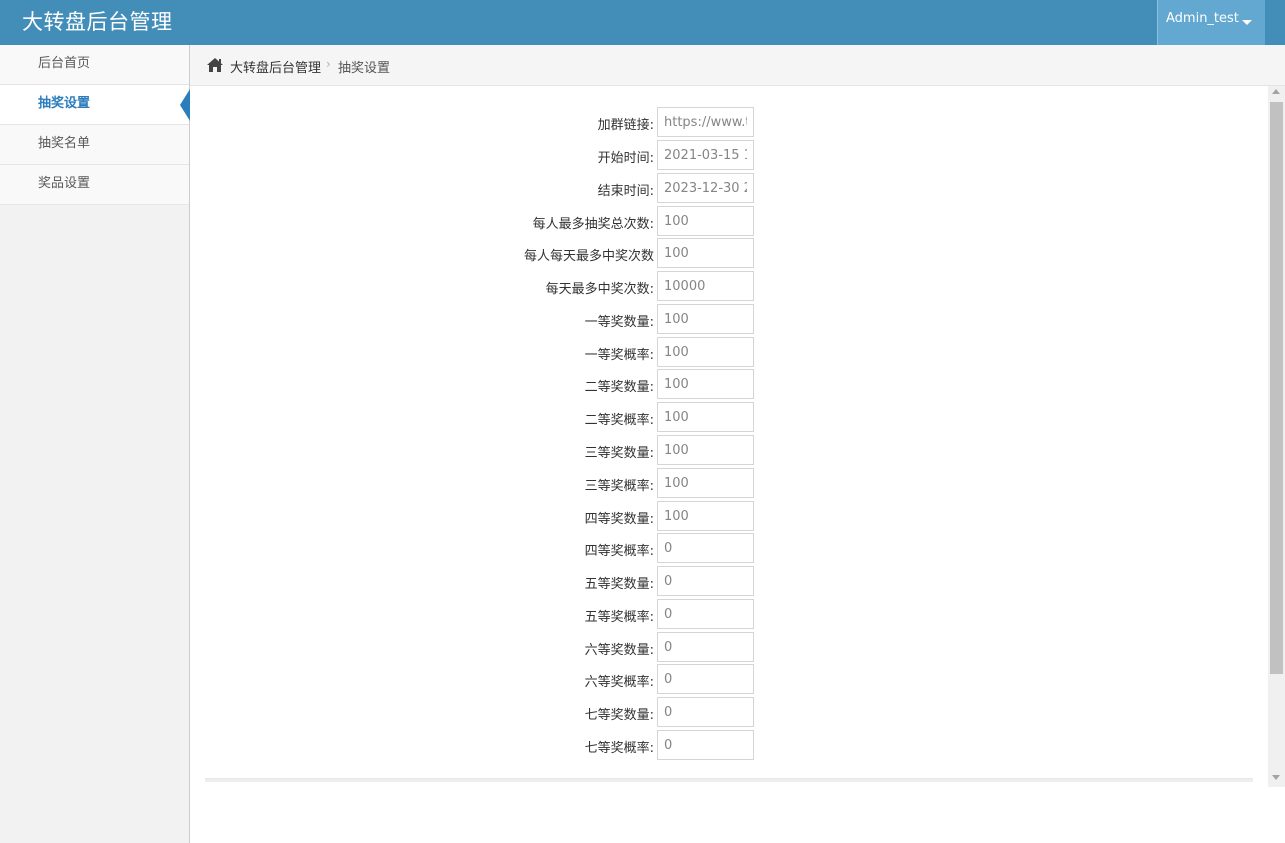  Describe the element at coordinates (619, 486) in the screenshot. I see `field-label: 三等奖概率:` at that location.